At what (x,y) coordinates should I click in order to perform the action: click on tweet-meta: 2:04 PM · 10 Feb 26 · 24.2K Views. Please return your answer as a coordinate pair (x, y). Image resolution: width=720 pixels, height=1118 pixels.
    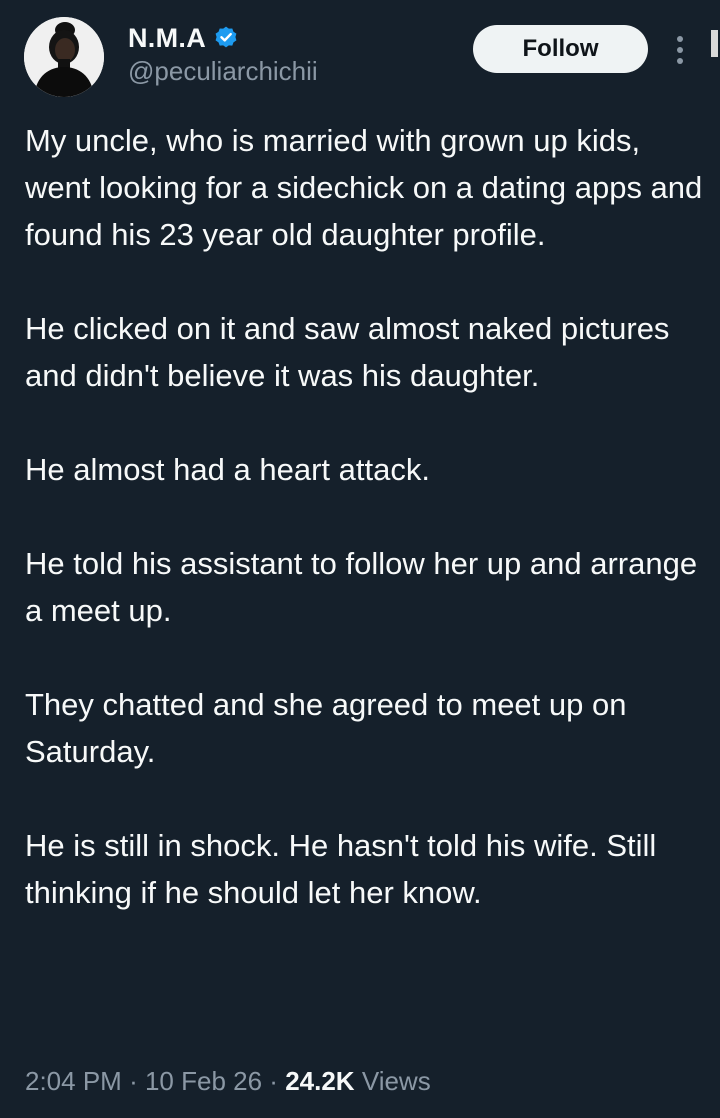
    Looking at the image, I should click on (228, 1081).